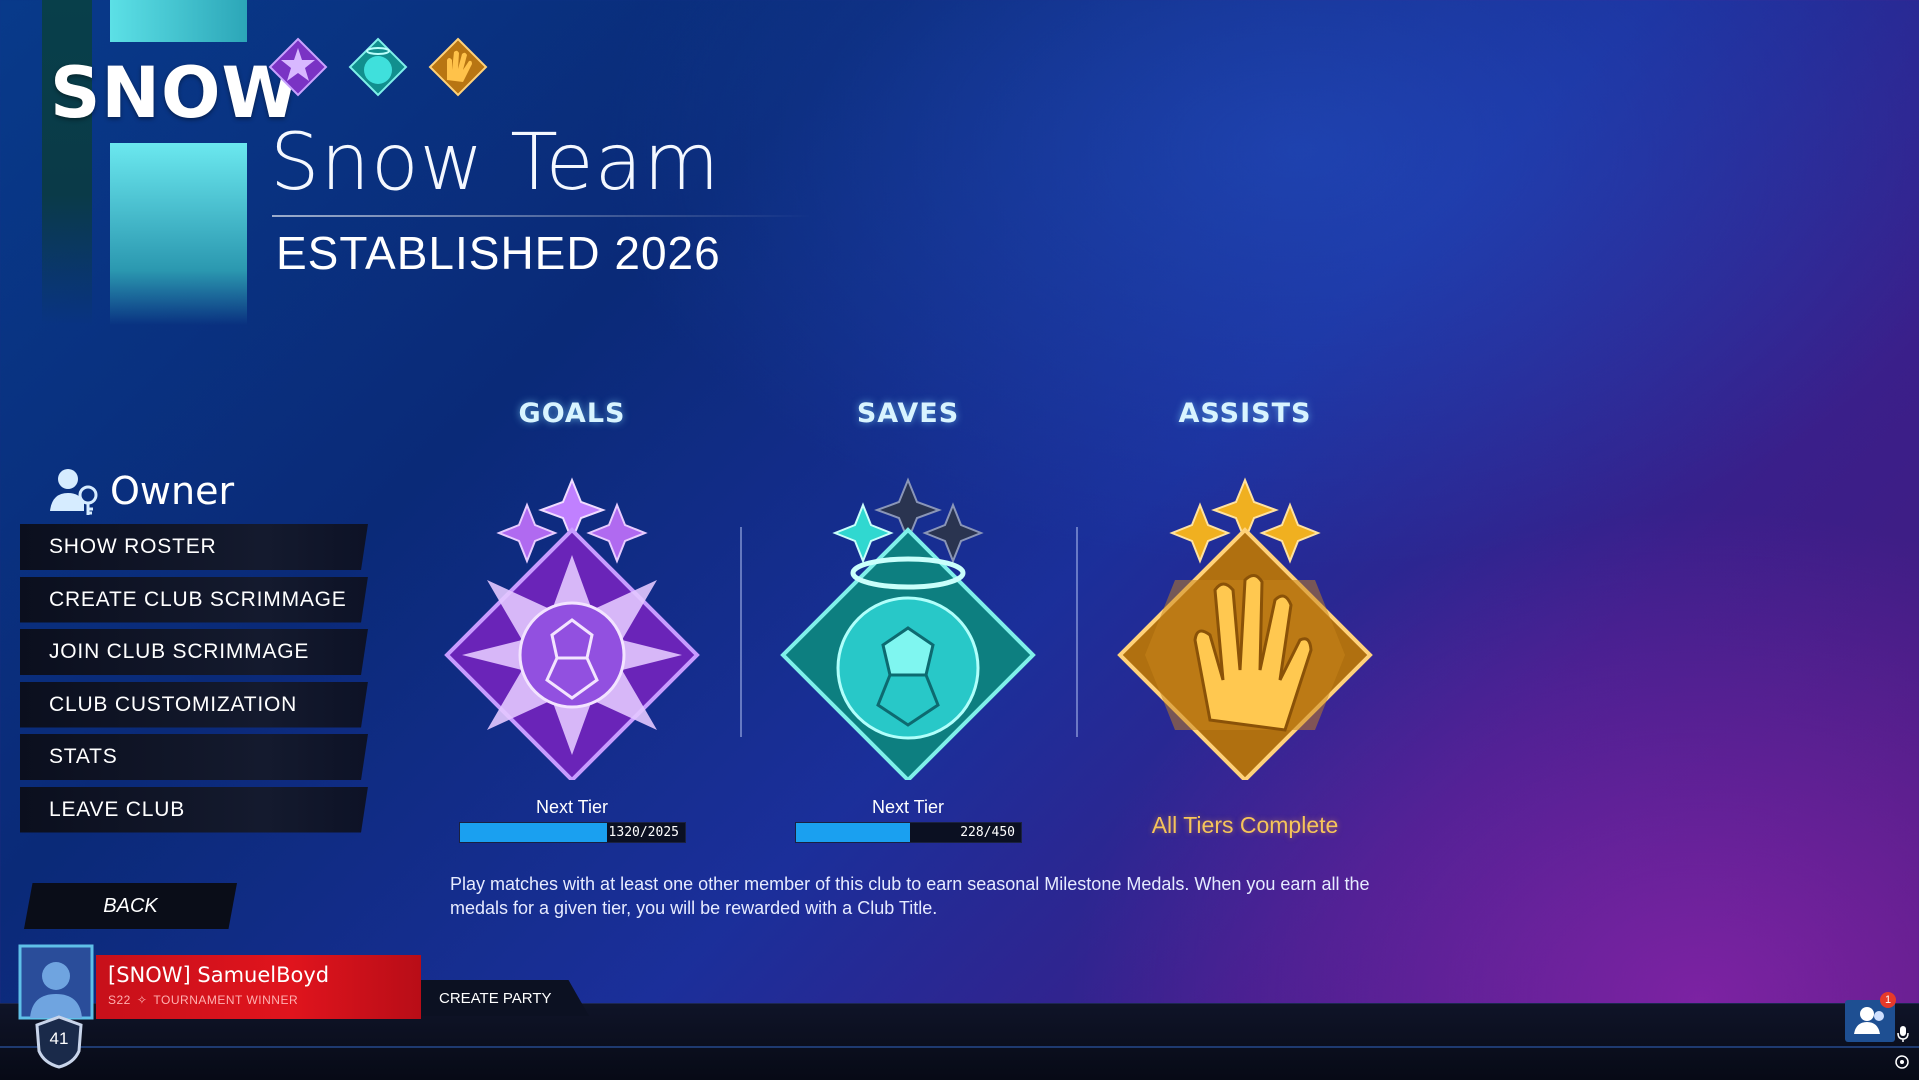 The width and height of the screenshot is (1919, 1080). What do you see at coordinates (908, 413) in the screenshot?
I see `saves-title: SAVES` at bounding box center [908, 413].